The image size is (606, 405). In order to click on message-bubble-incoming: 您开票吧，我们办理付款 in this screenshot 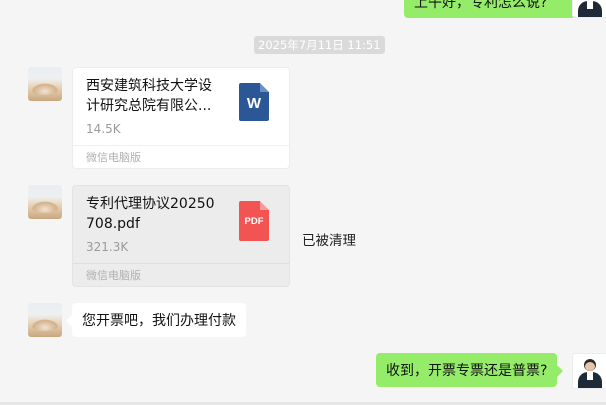, I will do `click(156, 320)`.